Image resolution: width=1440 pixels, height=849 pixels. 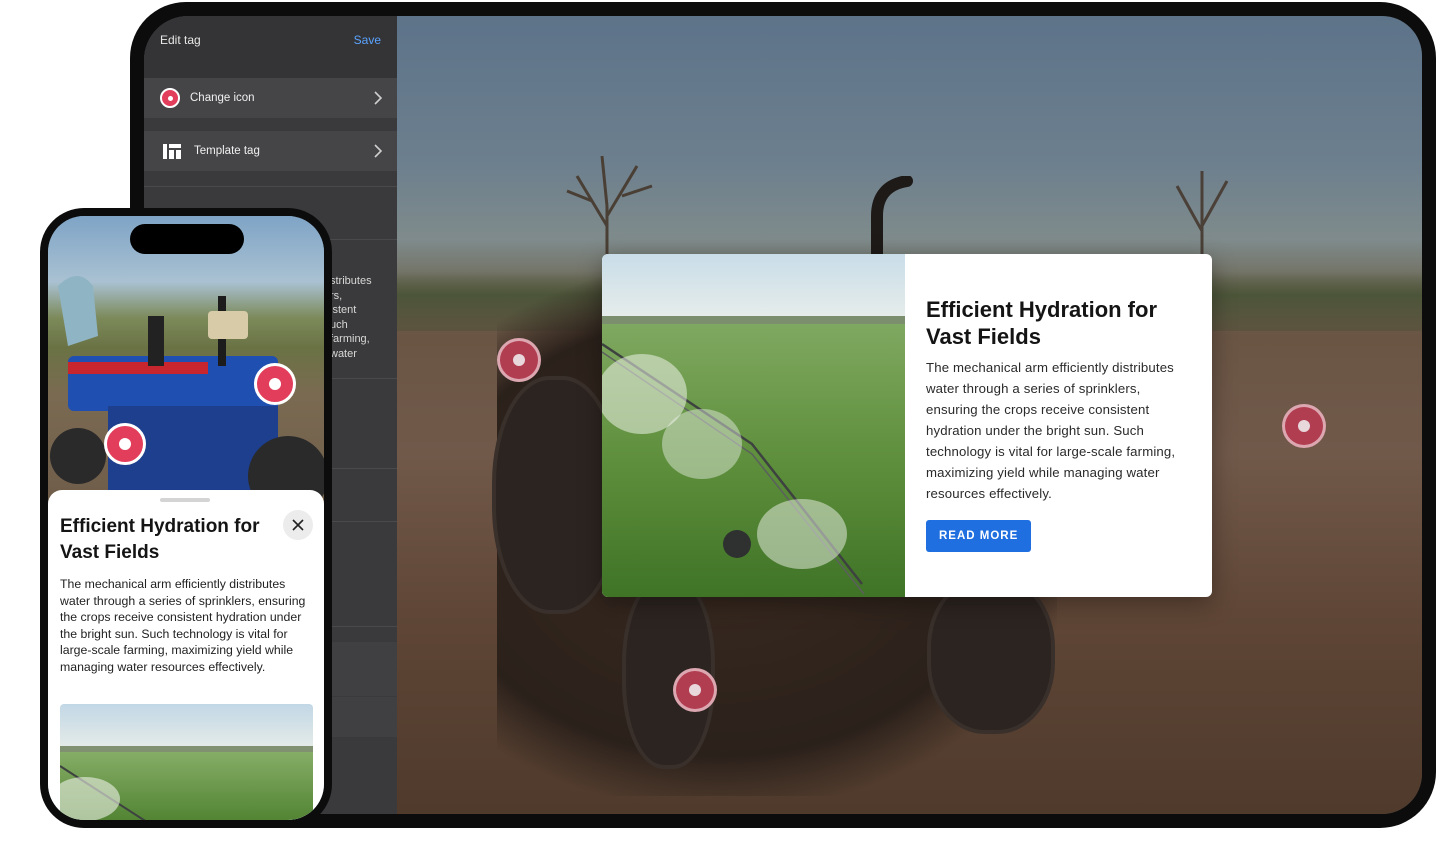 What do you see at coordinates (185, 500) in the screenshot?
I see `sheet-drag-handle` at bounding box center [185, 500].